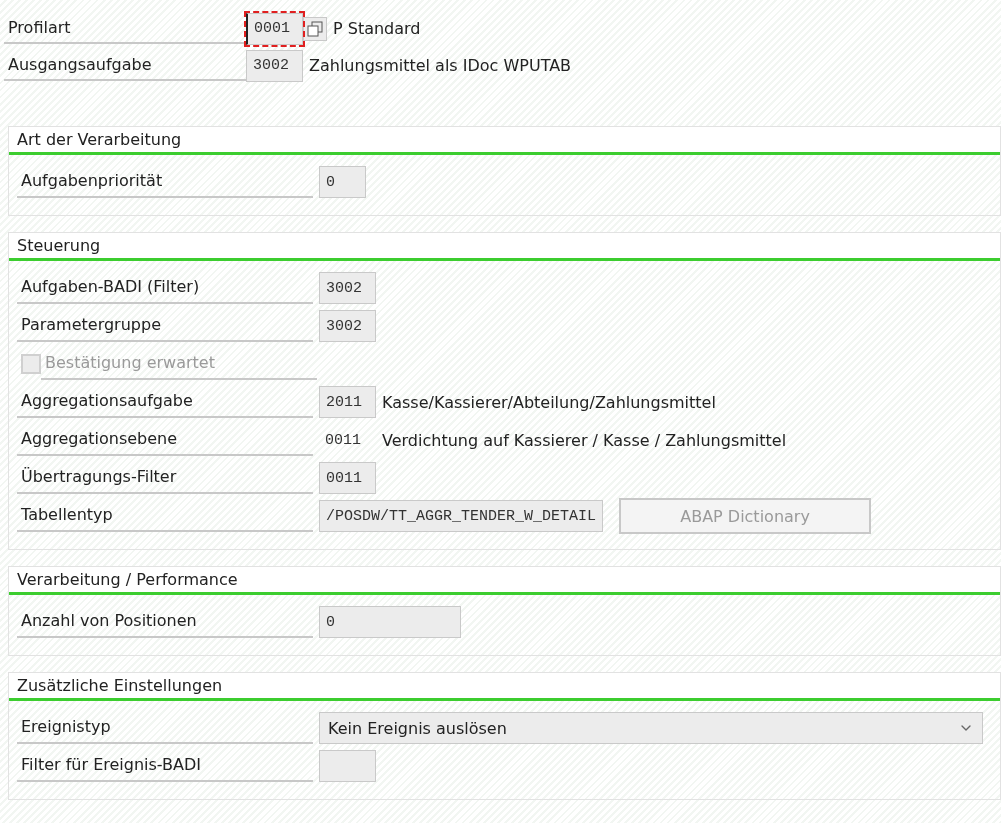  I want to click on field-label: Aufgaben-BADI (Filter), so click(165, 288).